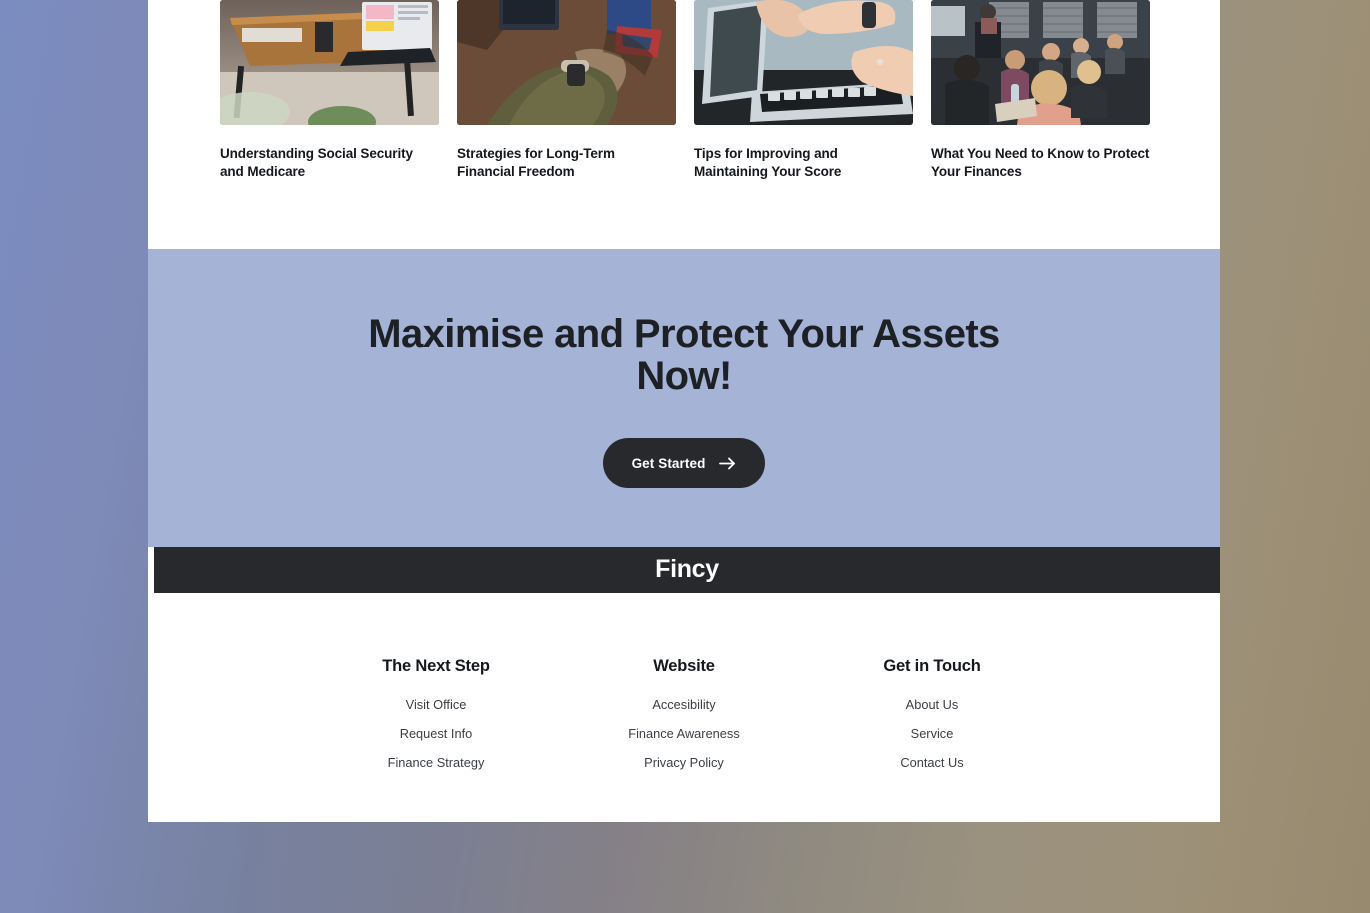  Describe the element at coordinates (932, 733) in the screenshot. I see `footer-link-service: Service` at that location.